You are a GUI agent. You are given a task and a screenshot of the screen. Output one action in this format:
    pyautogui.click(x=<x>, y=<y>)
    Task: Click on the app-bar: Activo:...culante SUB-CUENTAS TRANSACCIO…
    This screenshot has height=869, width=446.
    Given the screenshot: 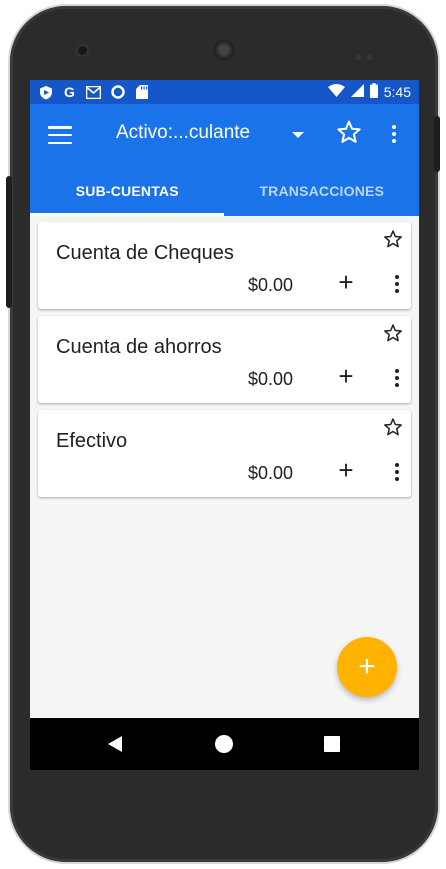 What is the action you would take?
    pyautogui.click(x=224, y=160)
    